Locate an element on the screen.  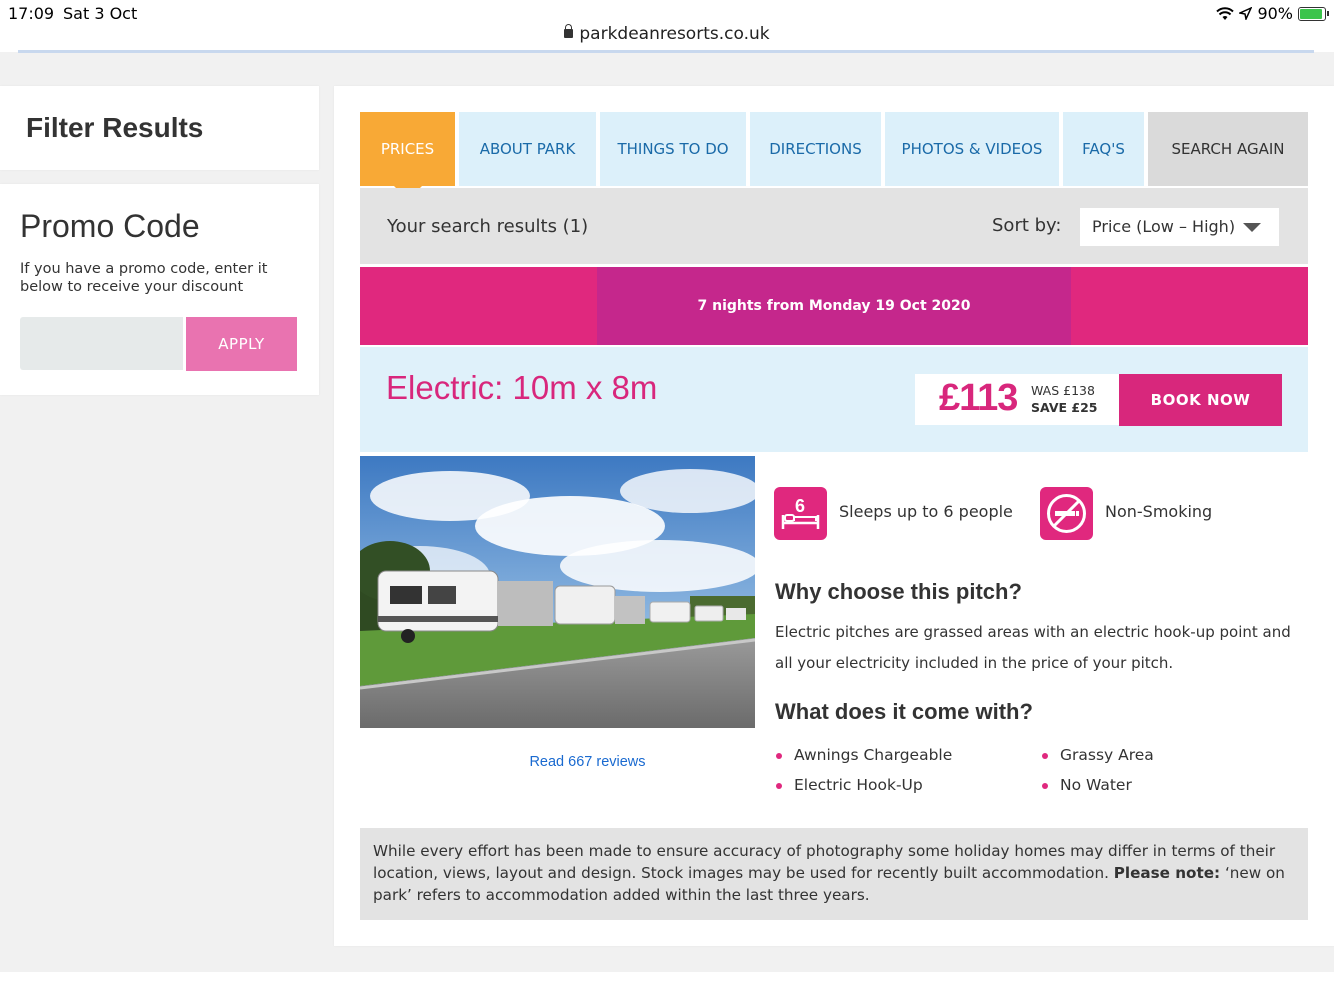
wifi-icon is located at coordinates (1225, 13).